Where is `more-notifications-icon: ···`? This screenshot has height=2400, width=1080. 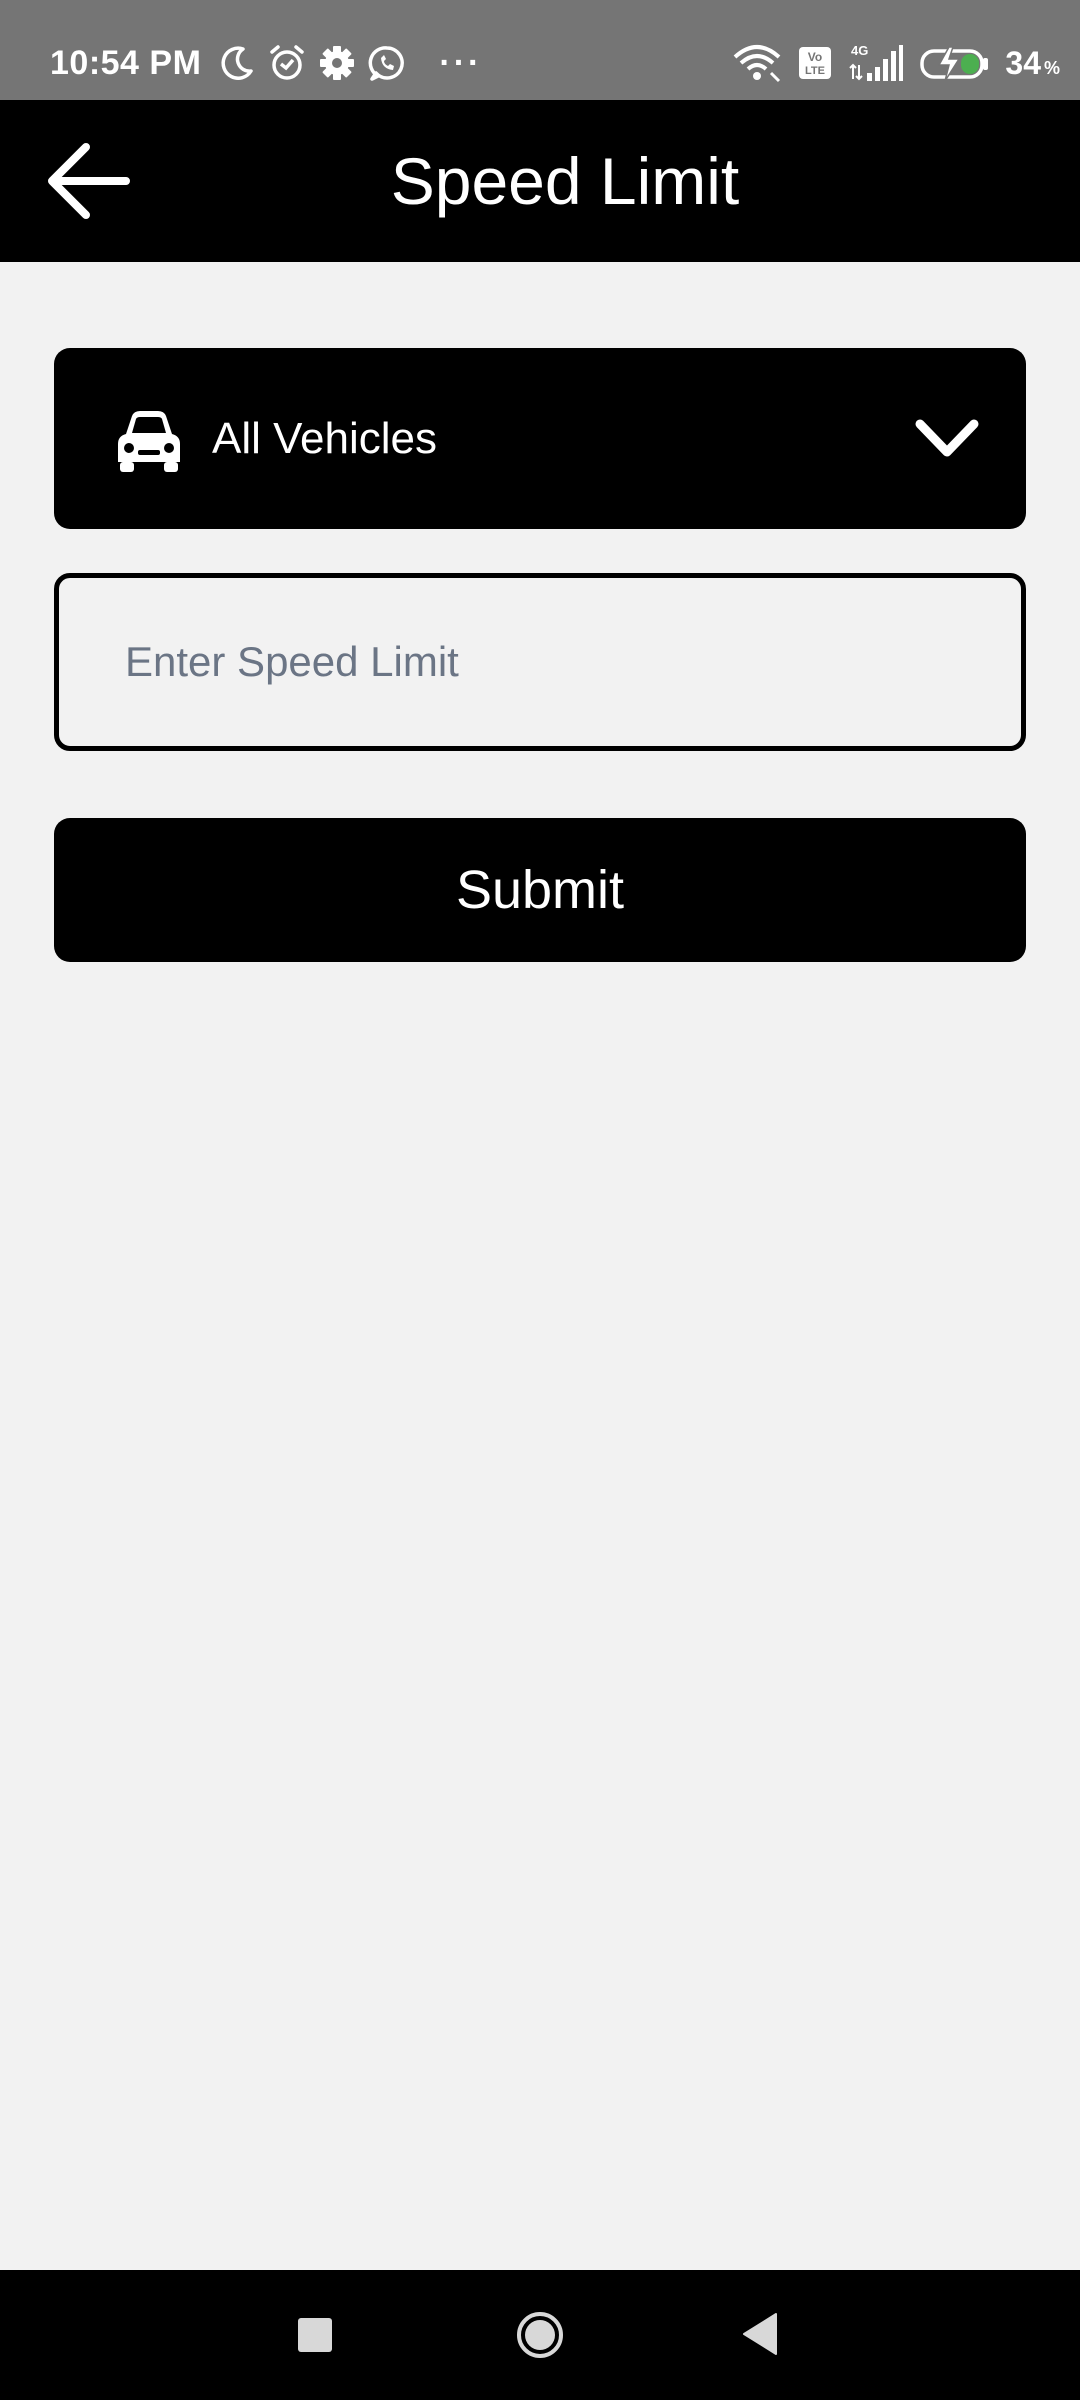 more-notifications-icon: ··· is located at coordinates (461, 63).